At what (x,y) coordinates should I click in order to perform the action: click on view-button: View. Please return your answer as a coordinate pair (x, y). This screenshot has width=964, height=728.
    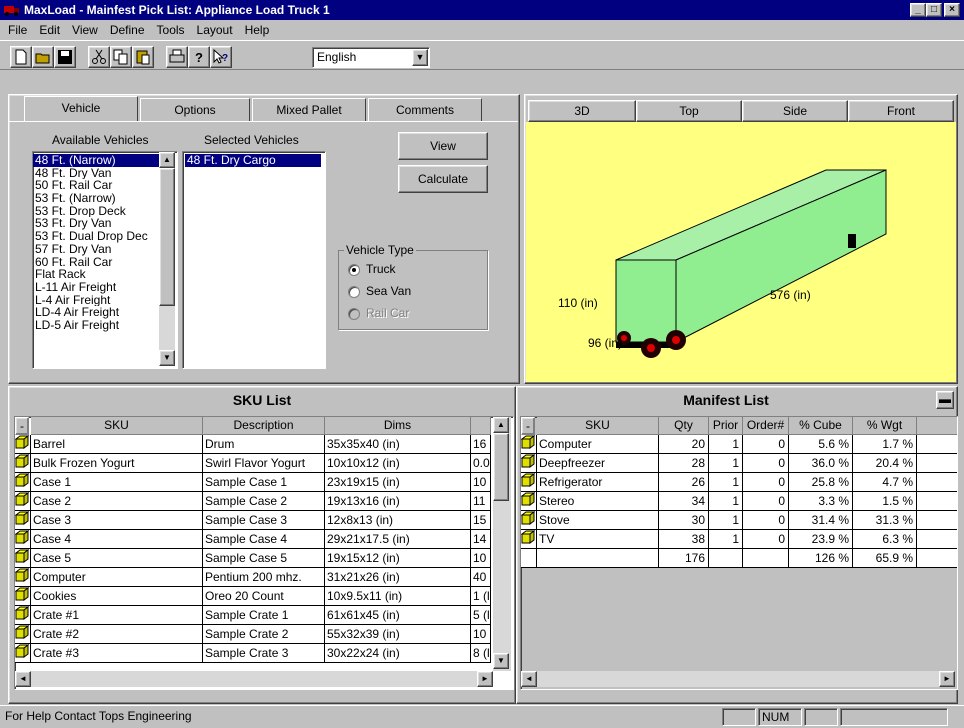
    Looking at the image, I should click on (443, 146).